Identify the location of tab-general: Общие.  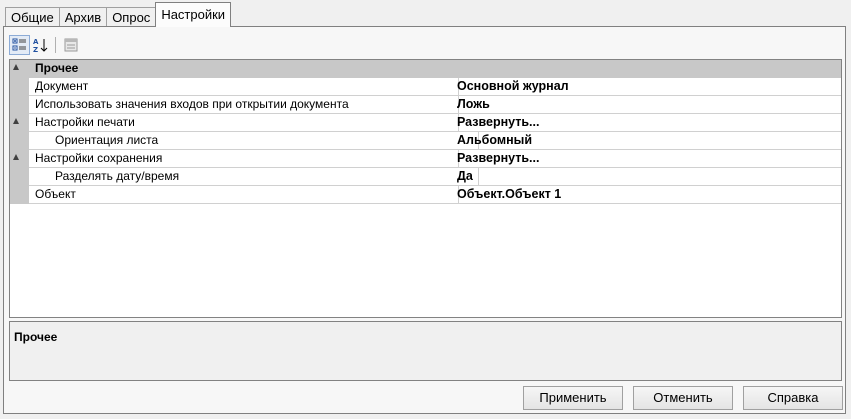
(32, 17).